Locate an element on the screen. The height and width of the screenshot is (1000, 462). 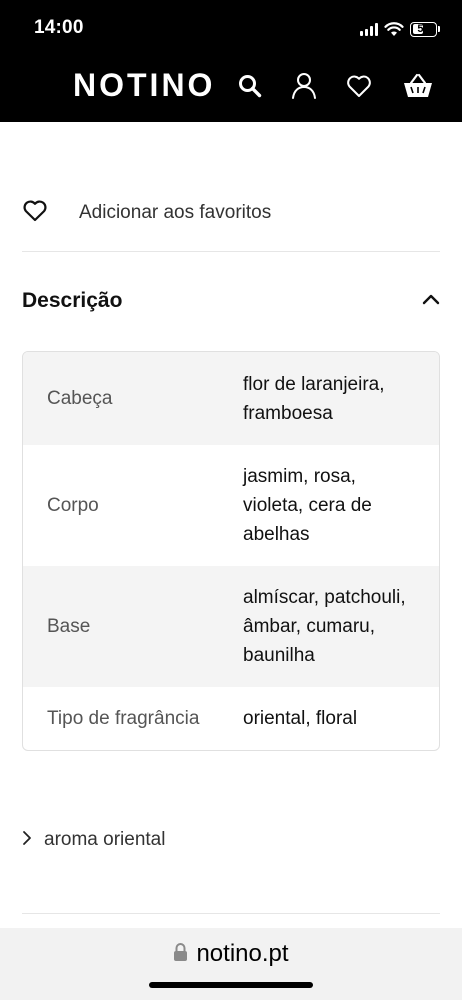
battery-percentage: 50 is located at coordinates (423, 29).